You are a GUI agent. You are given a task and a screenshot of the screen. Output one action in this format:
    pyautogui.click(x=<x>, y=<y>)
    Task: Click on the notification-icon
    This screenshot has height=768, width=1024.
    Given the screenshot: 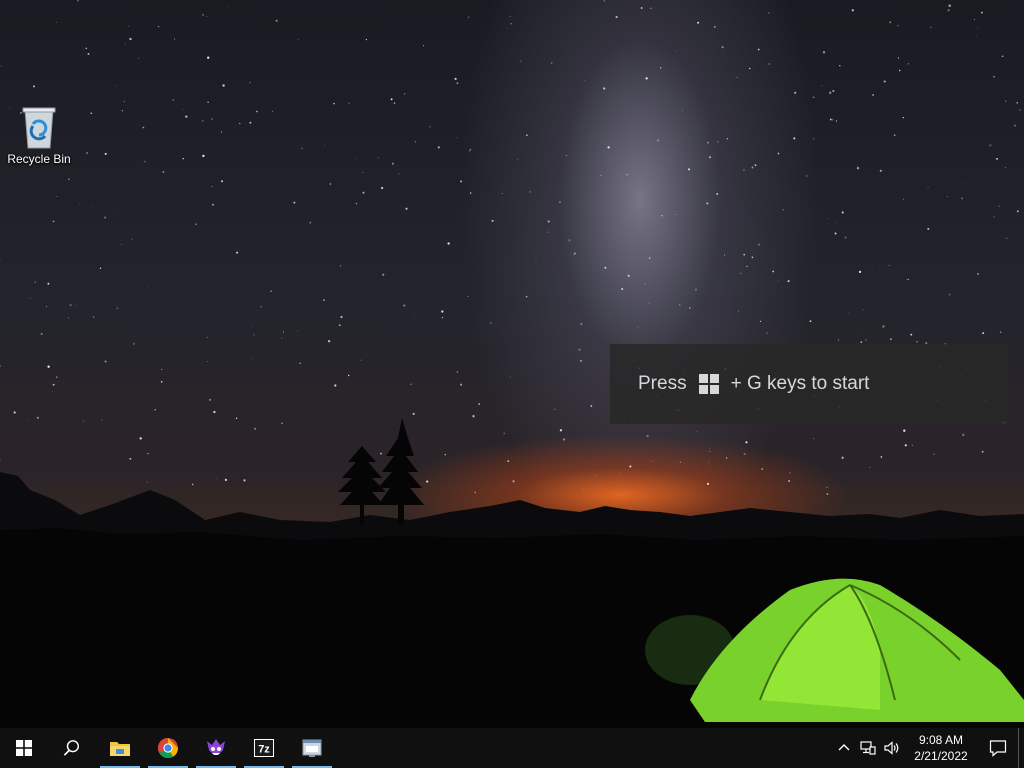 What is the action you would take?
    pyautogui.click(x=998, y=748)
    